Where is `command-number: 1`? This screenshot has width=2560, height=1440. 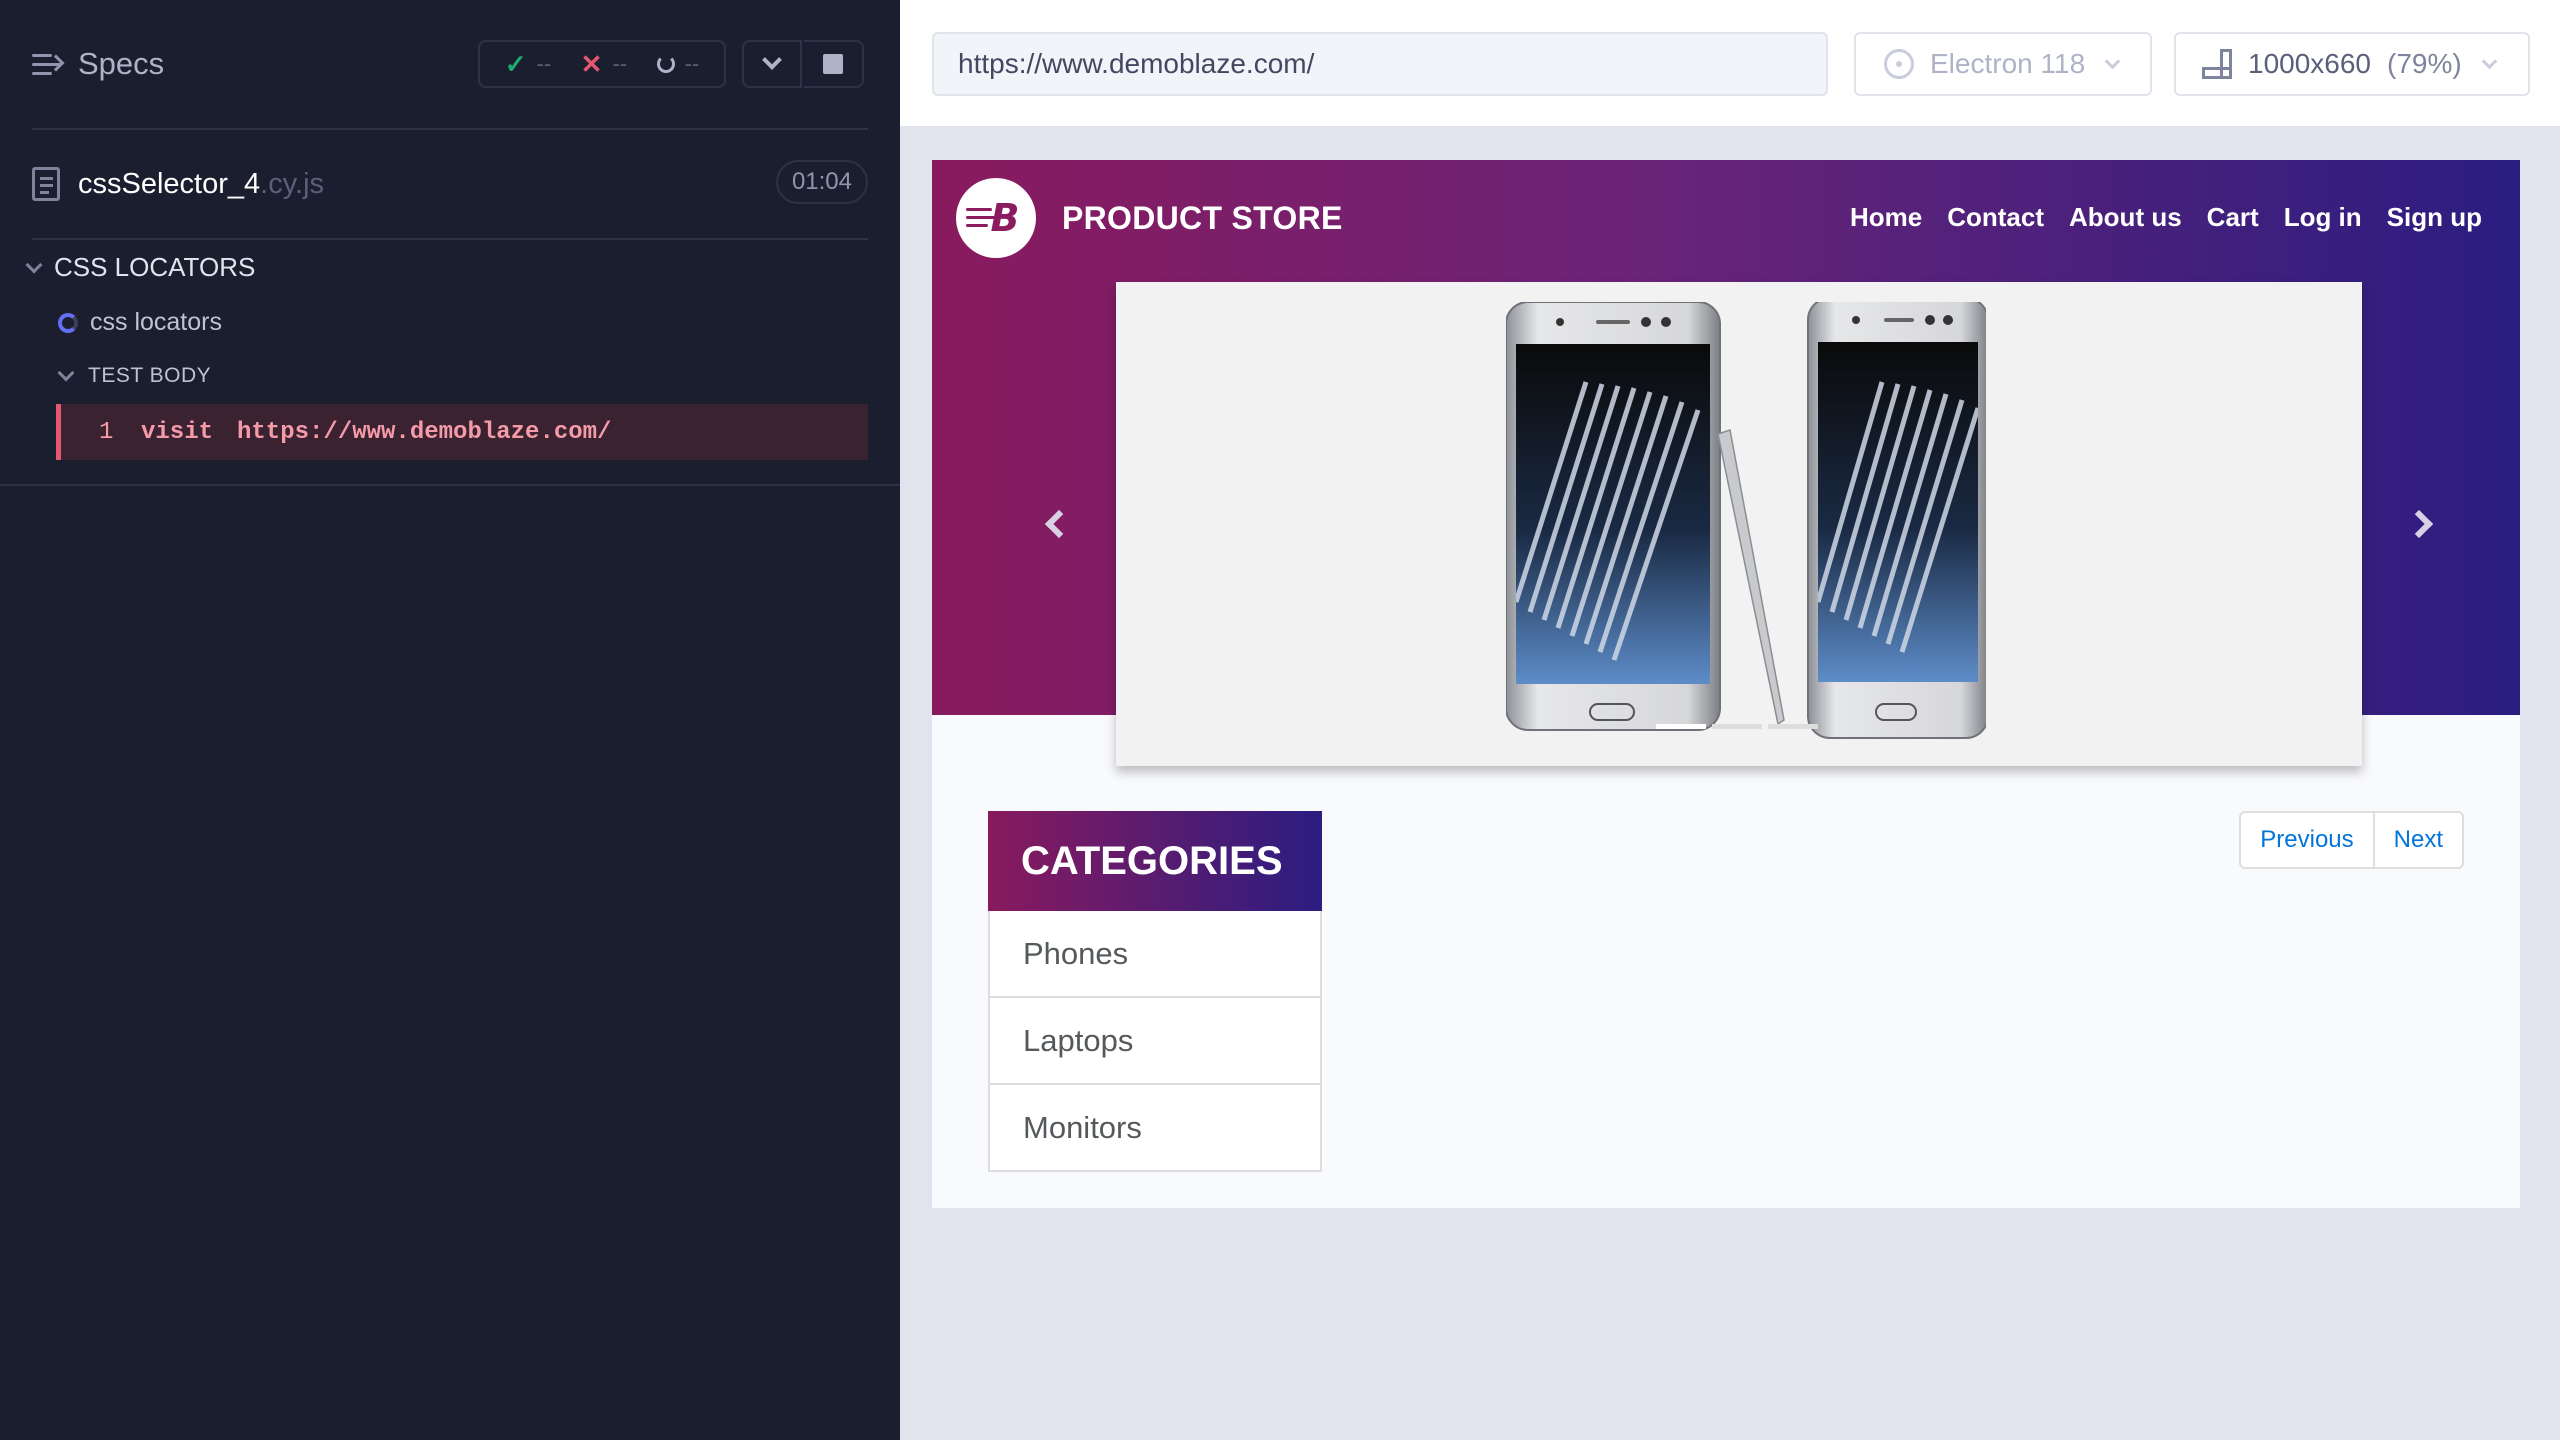
command-number: 1 is located at coordinates (106, 432).